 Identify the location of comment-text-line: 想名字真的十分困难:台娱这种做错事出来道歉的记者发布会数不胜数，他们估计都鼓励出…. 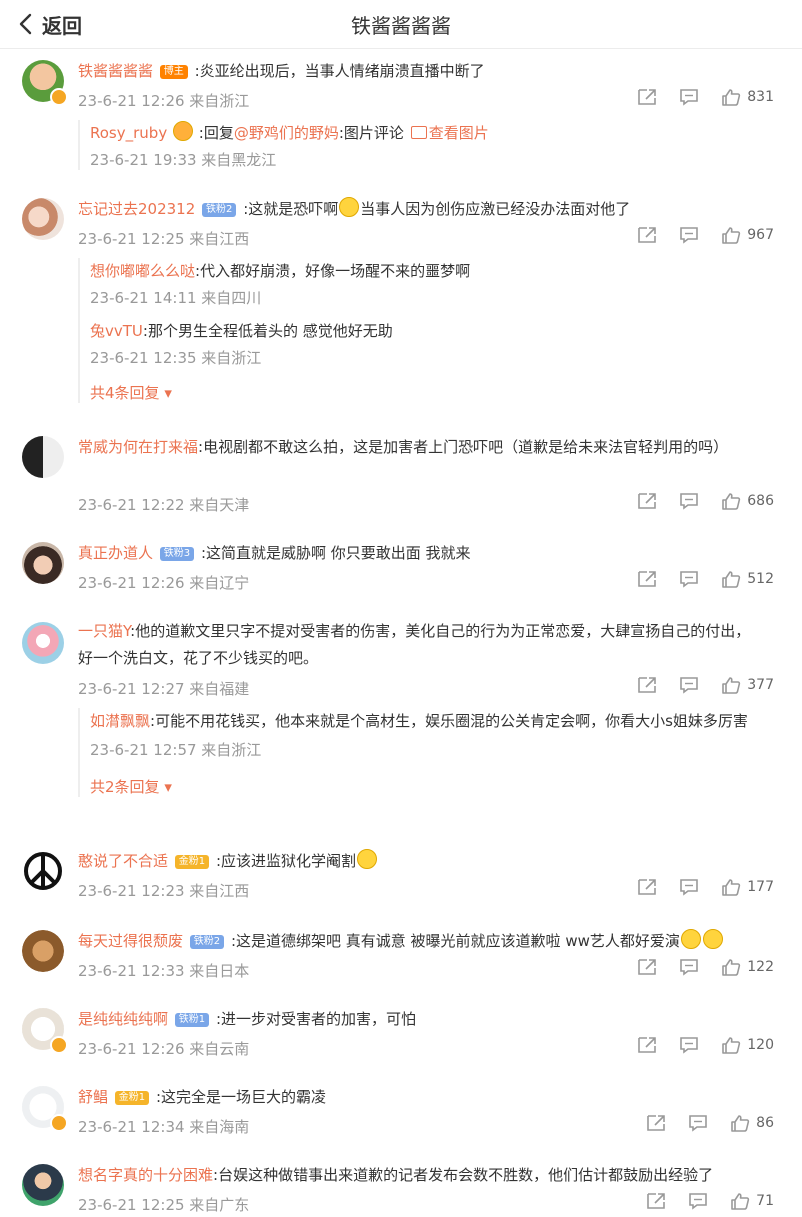
(420, 1175).